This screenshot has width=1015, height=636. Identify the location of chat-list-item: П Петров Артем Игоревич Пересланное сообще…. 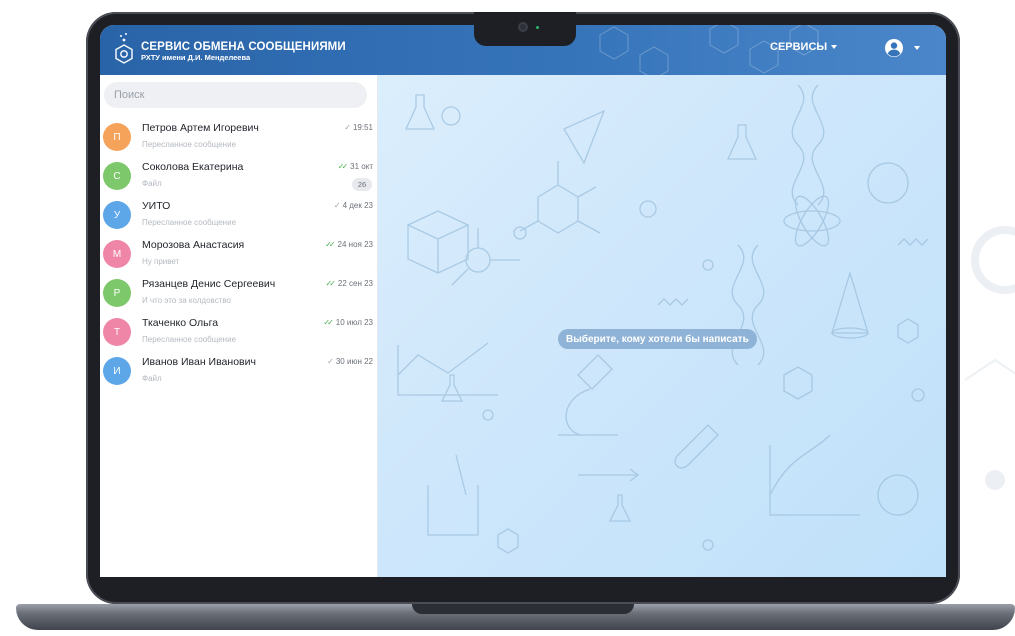
(239, 137).